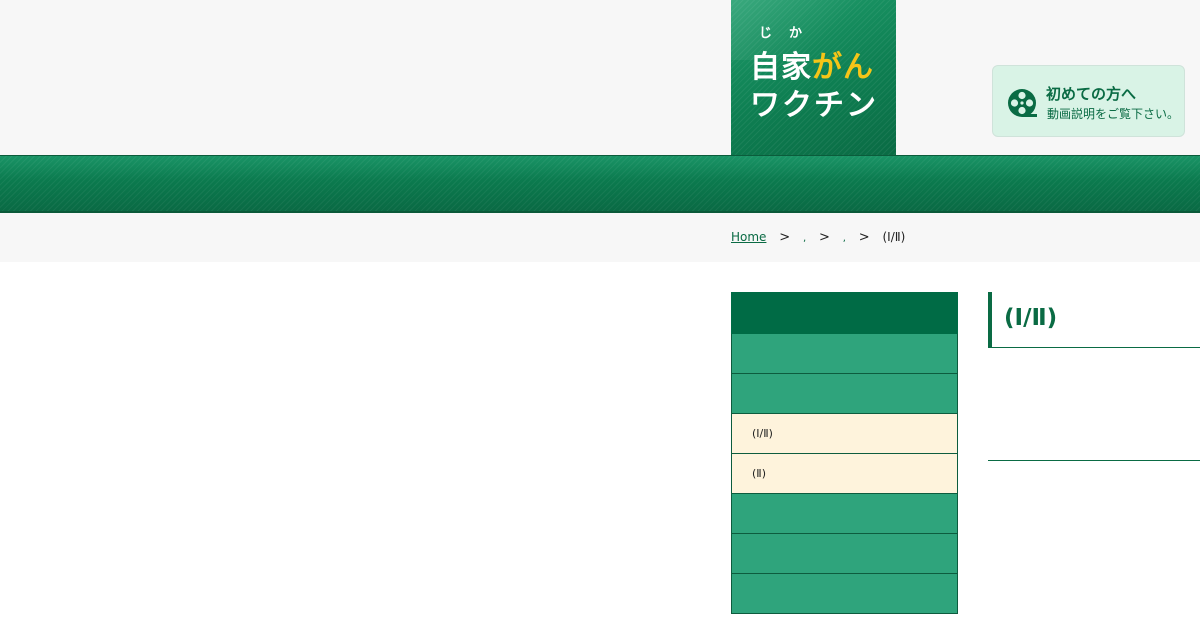 The width and height of the screenshot is (1200, 630). What do you see at coordinates (600, 237) in the screenshot?
I see `breadcrumb-bar` at bounding box center [600, 237].